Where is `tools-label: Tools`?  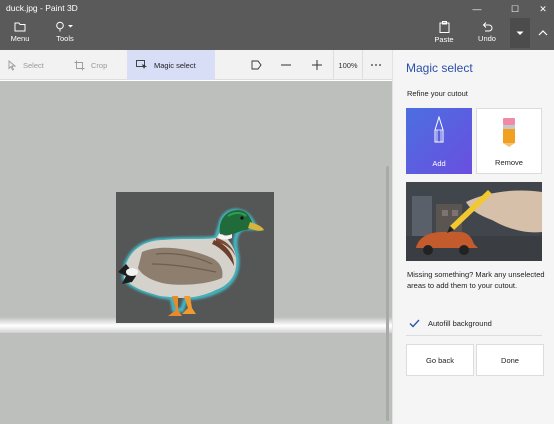 tools-label: Tools is located at coordinates (65, 38).